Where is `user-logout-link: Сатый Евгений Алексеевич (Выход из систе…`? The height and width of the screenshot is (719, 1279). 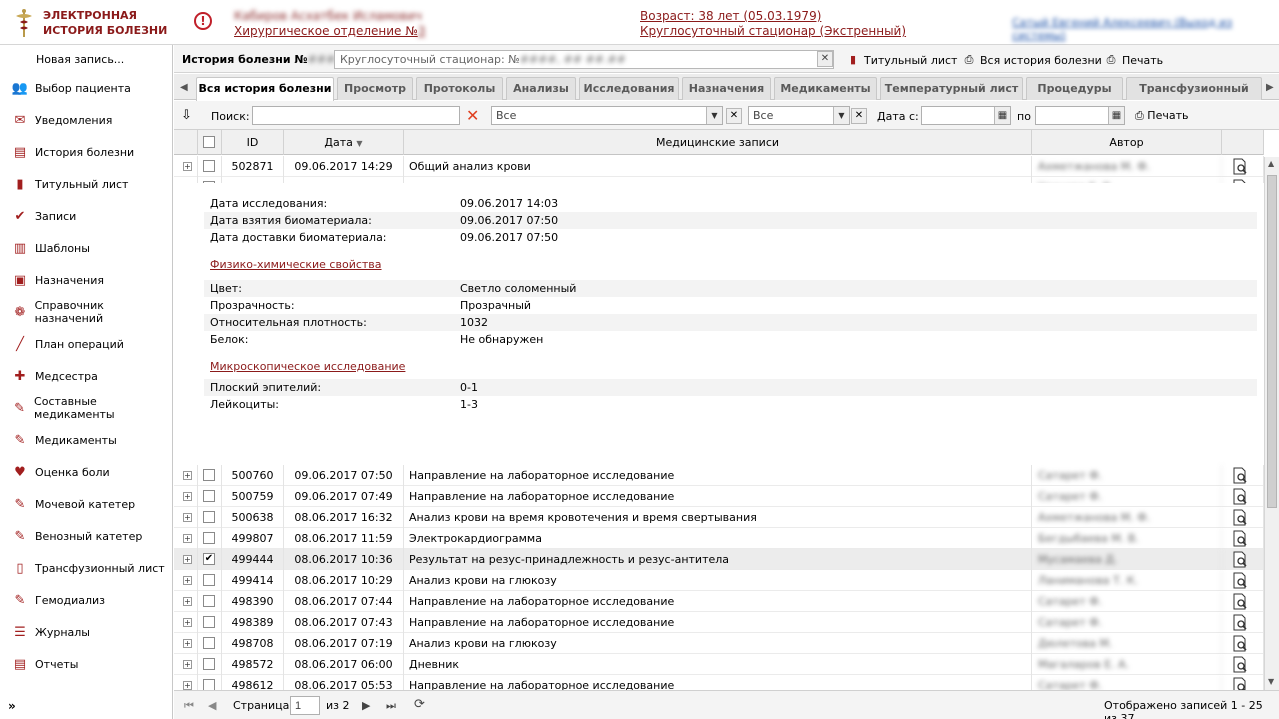 user-logout-link: Сатый Евгений Алексеевич (Выход из систе… is located at coordinates (1145, 29).